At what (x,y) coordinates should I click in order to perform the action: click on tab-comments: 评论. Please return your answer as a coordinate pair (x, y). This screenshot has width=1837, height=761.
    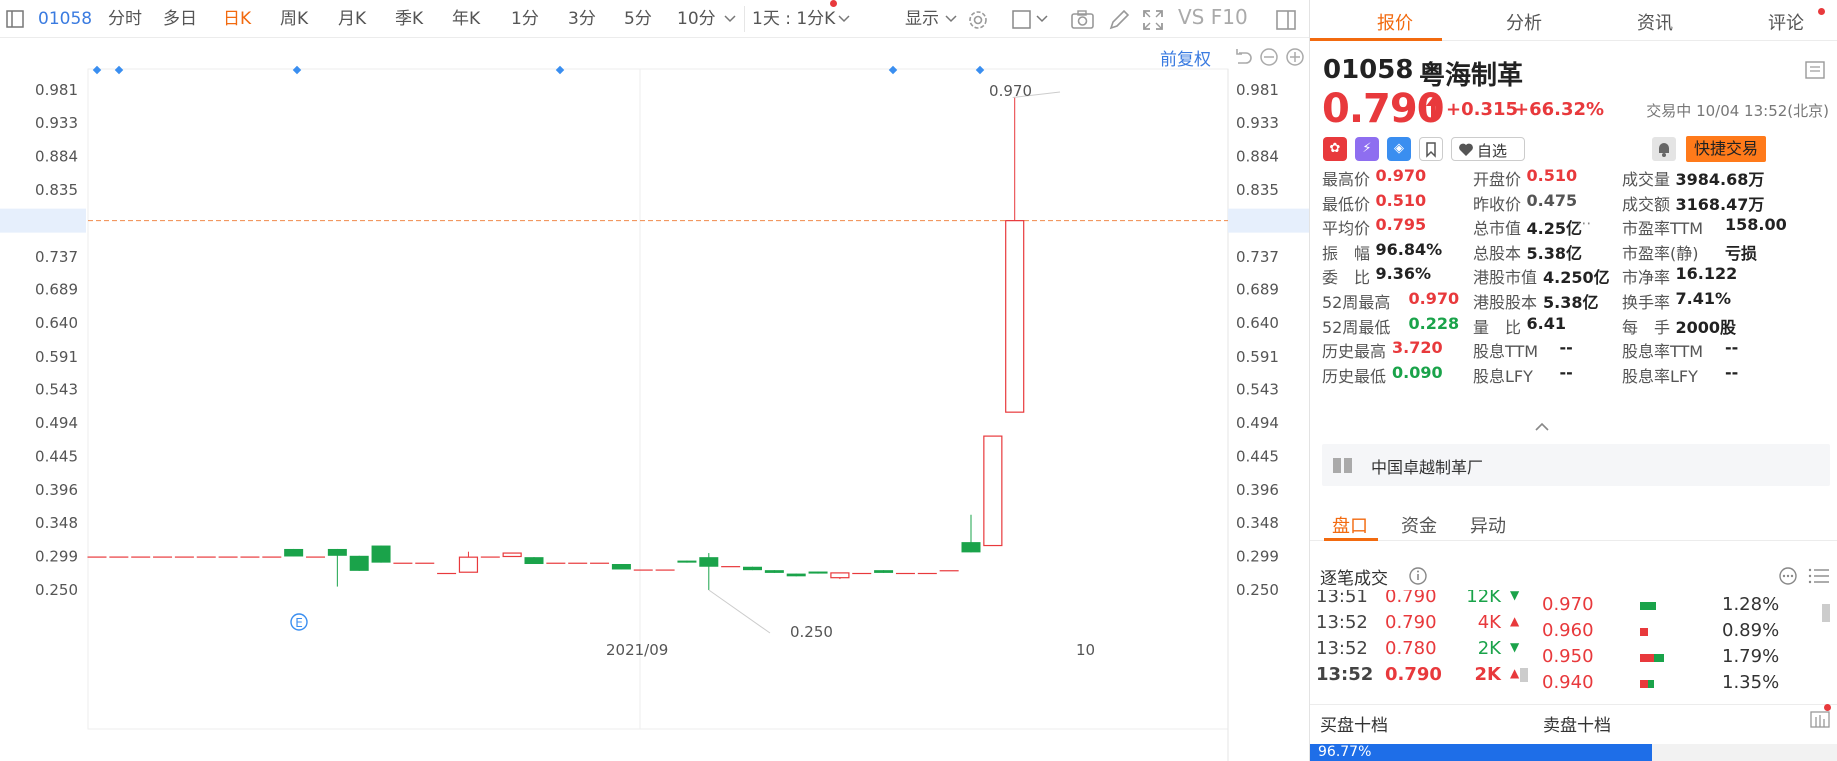
    Looking at the image, I should click on (1786, 22).